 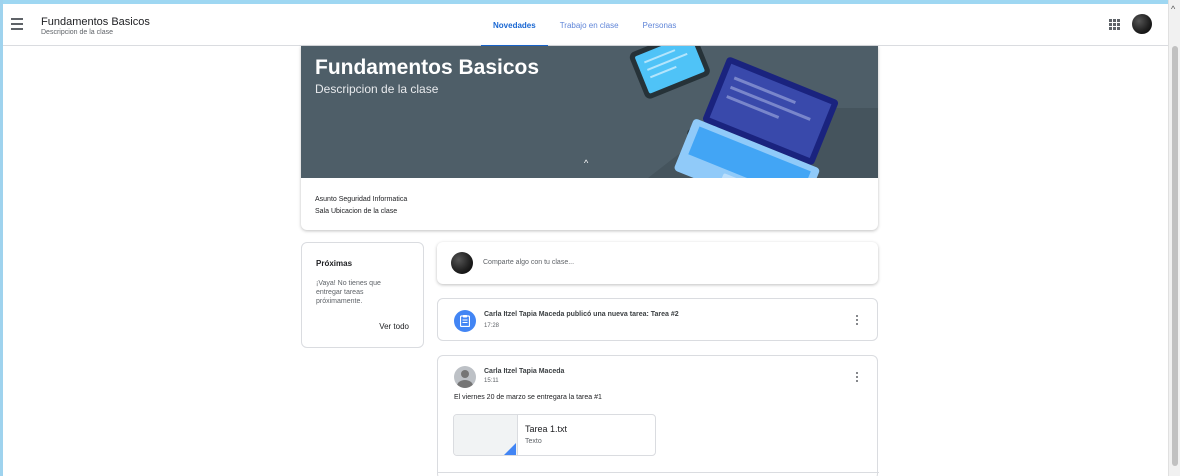 What do you see at coordinates (1173, 9) in the screenshot?
I see `scroll-up-icon: ^` at bounding box center [1173, 9].